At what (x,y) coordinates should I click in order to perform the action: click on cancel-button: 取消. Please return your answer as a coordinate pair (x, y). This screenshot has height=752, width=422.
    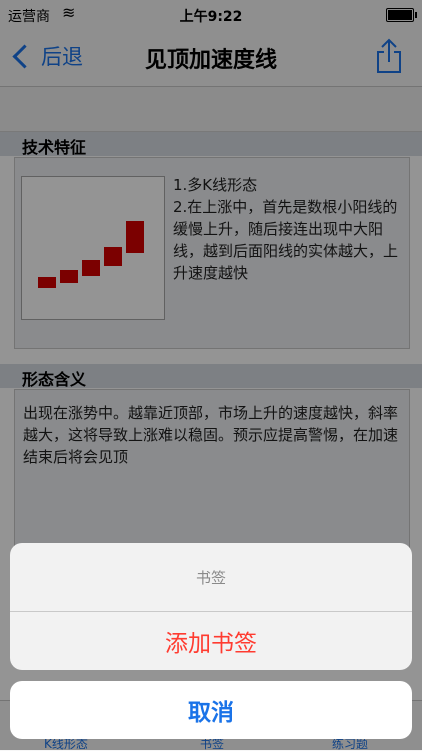
    Looking at the image, I should click on (211, 710).